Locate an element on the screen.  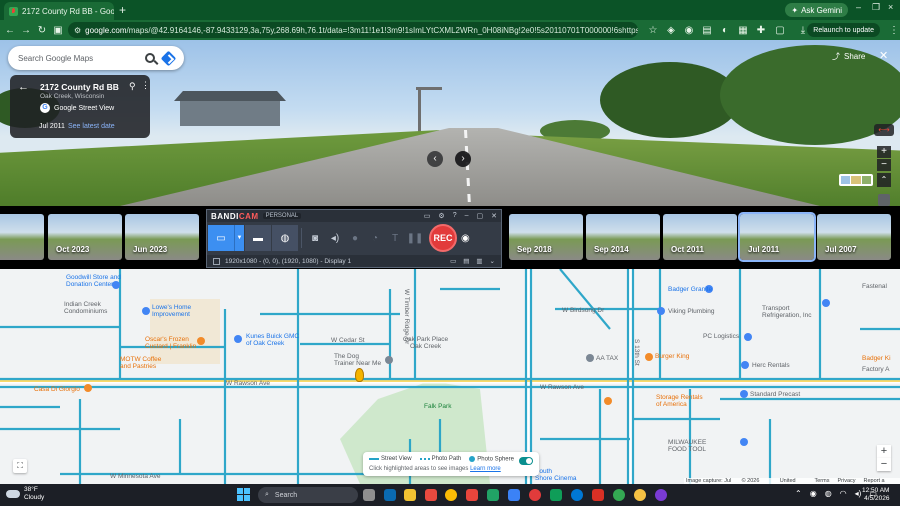
dog-trainer-poi-icon is located at coordinates (389, 360).